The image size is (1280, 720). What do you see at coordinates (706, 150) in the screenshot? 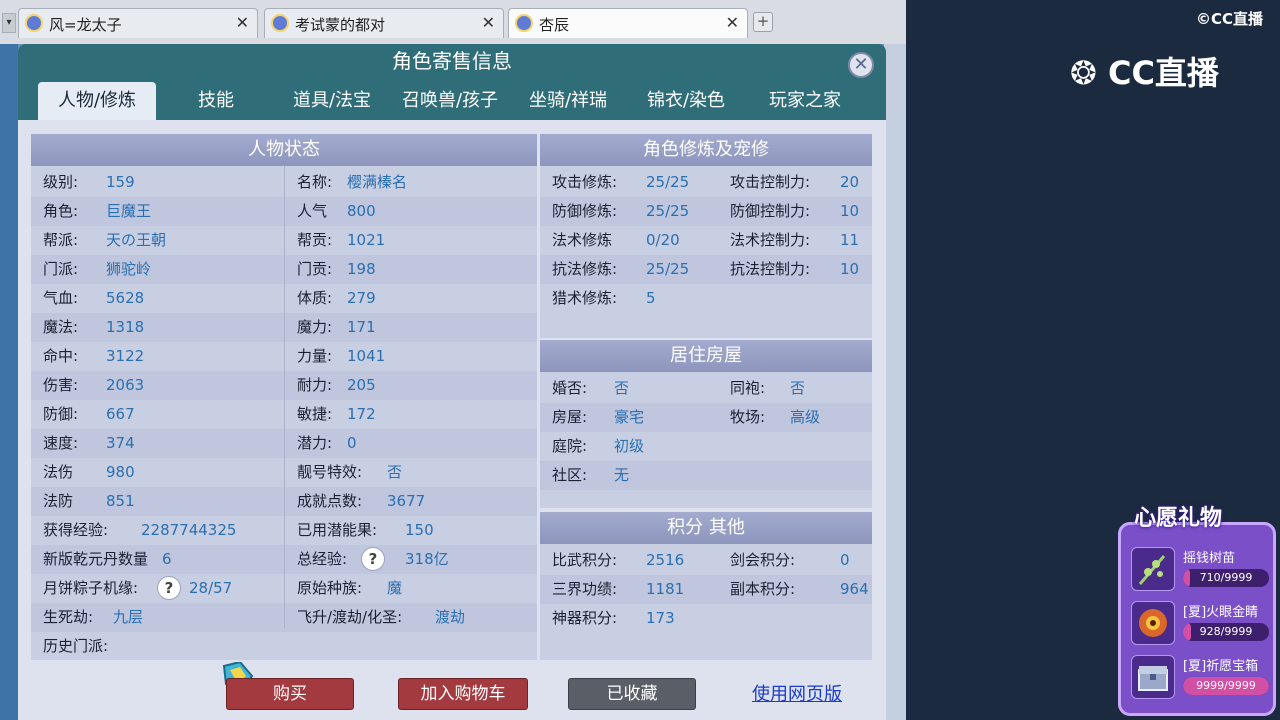
I see `cultivation-panel-title: 角色修炼及宠修` at bounding box center [706, 150].